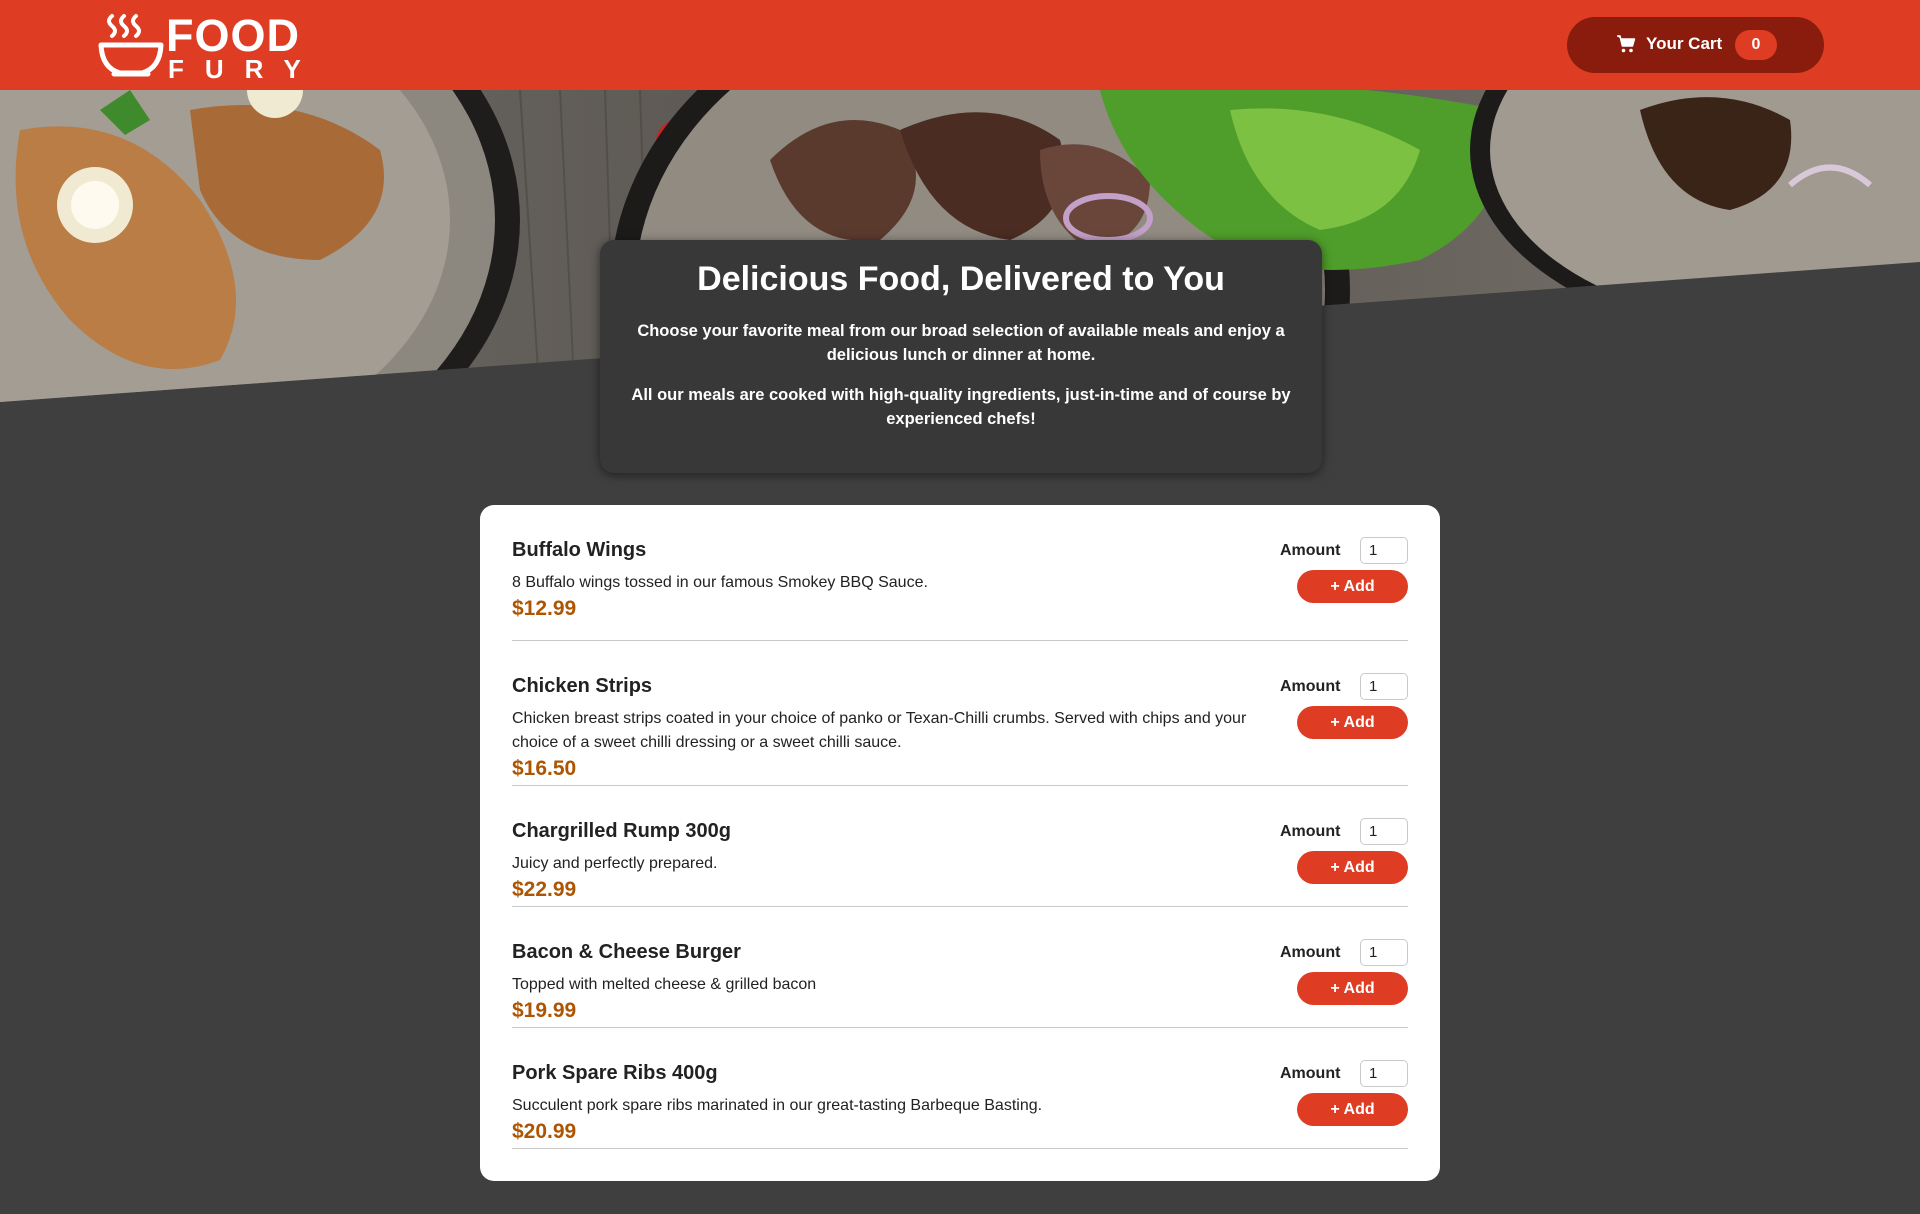  What do you see at coordinates (1626, 44) in the screenshot?
I see `shopping-cart-icon` at bounding box center [1626, 44].